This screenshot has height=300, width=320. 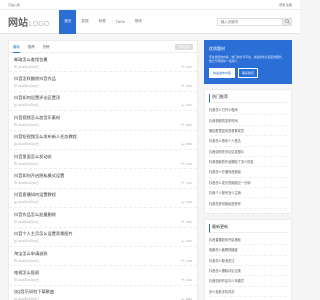 What do you see at coordinates (248, 110) in the screenshot?
I see `hot-list-item: 抖音怎么打开小程序` at bounding box center [248, 110].